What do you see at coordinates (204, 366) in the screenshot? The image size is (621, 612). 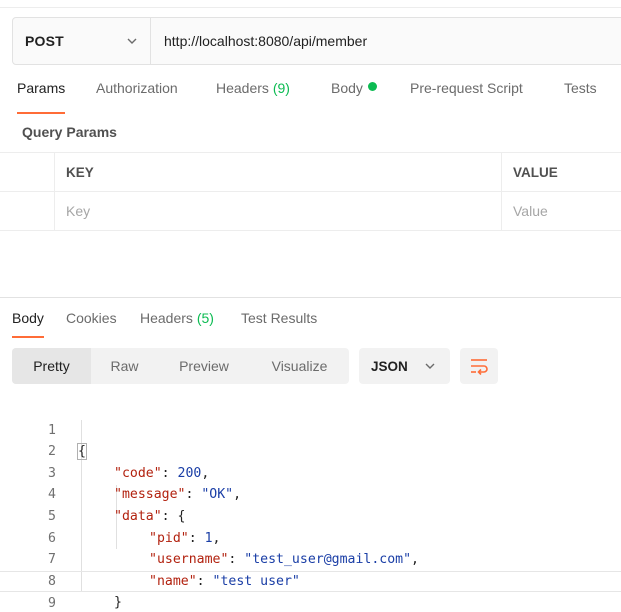 I see `view-preview-button: Preview` at bounding box center [204, 366].